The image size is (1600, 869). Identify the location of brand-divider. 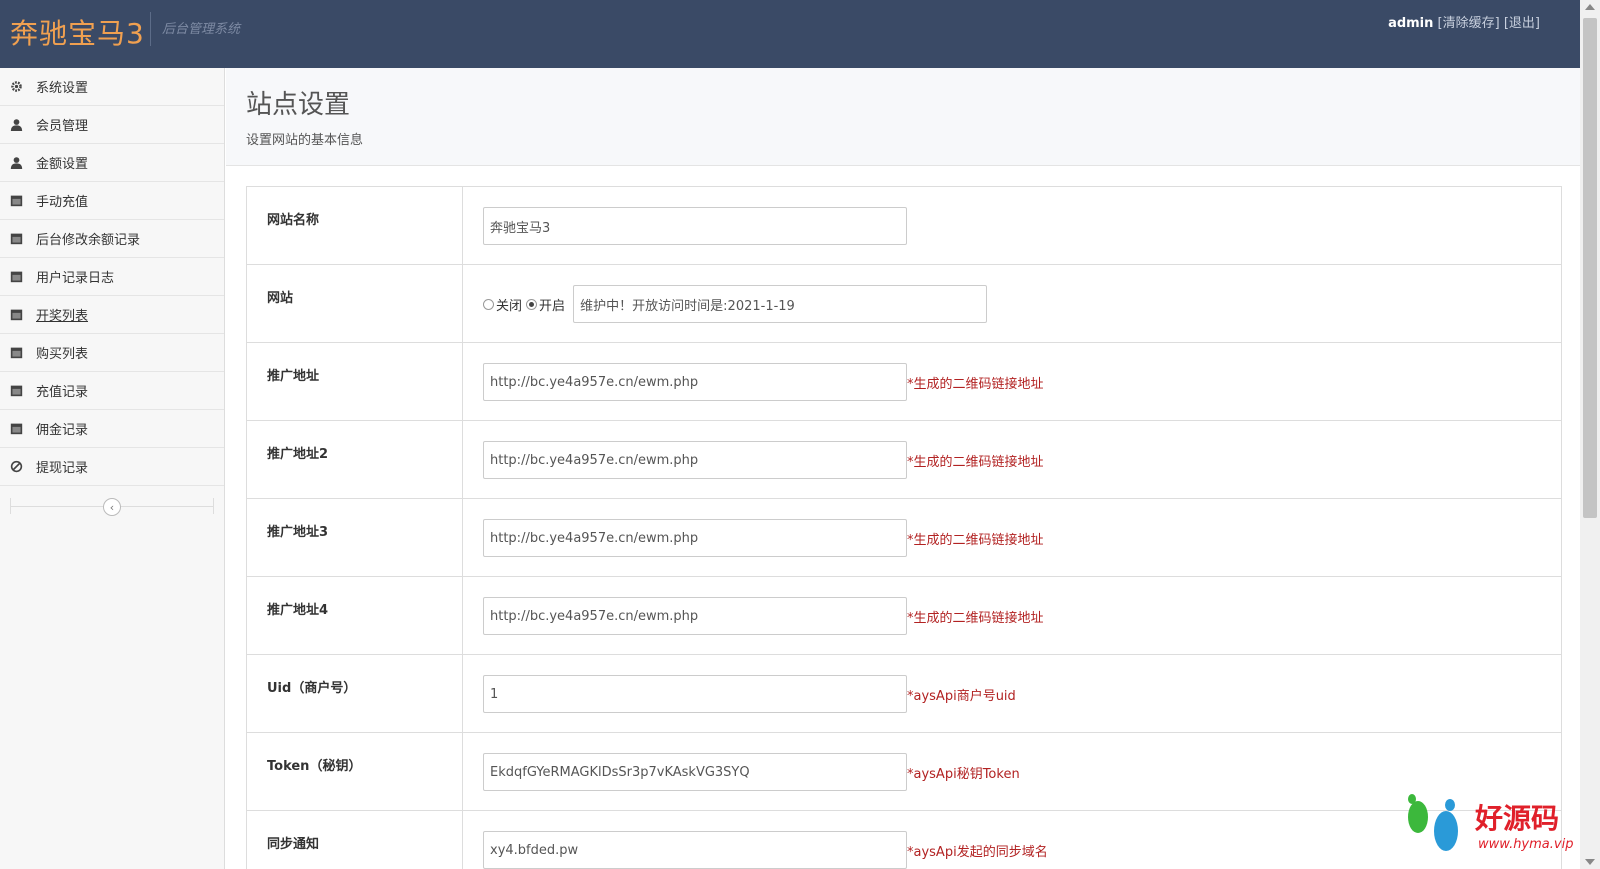
(150, 29).